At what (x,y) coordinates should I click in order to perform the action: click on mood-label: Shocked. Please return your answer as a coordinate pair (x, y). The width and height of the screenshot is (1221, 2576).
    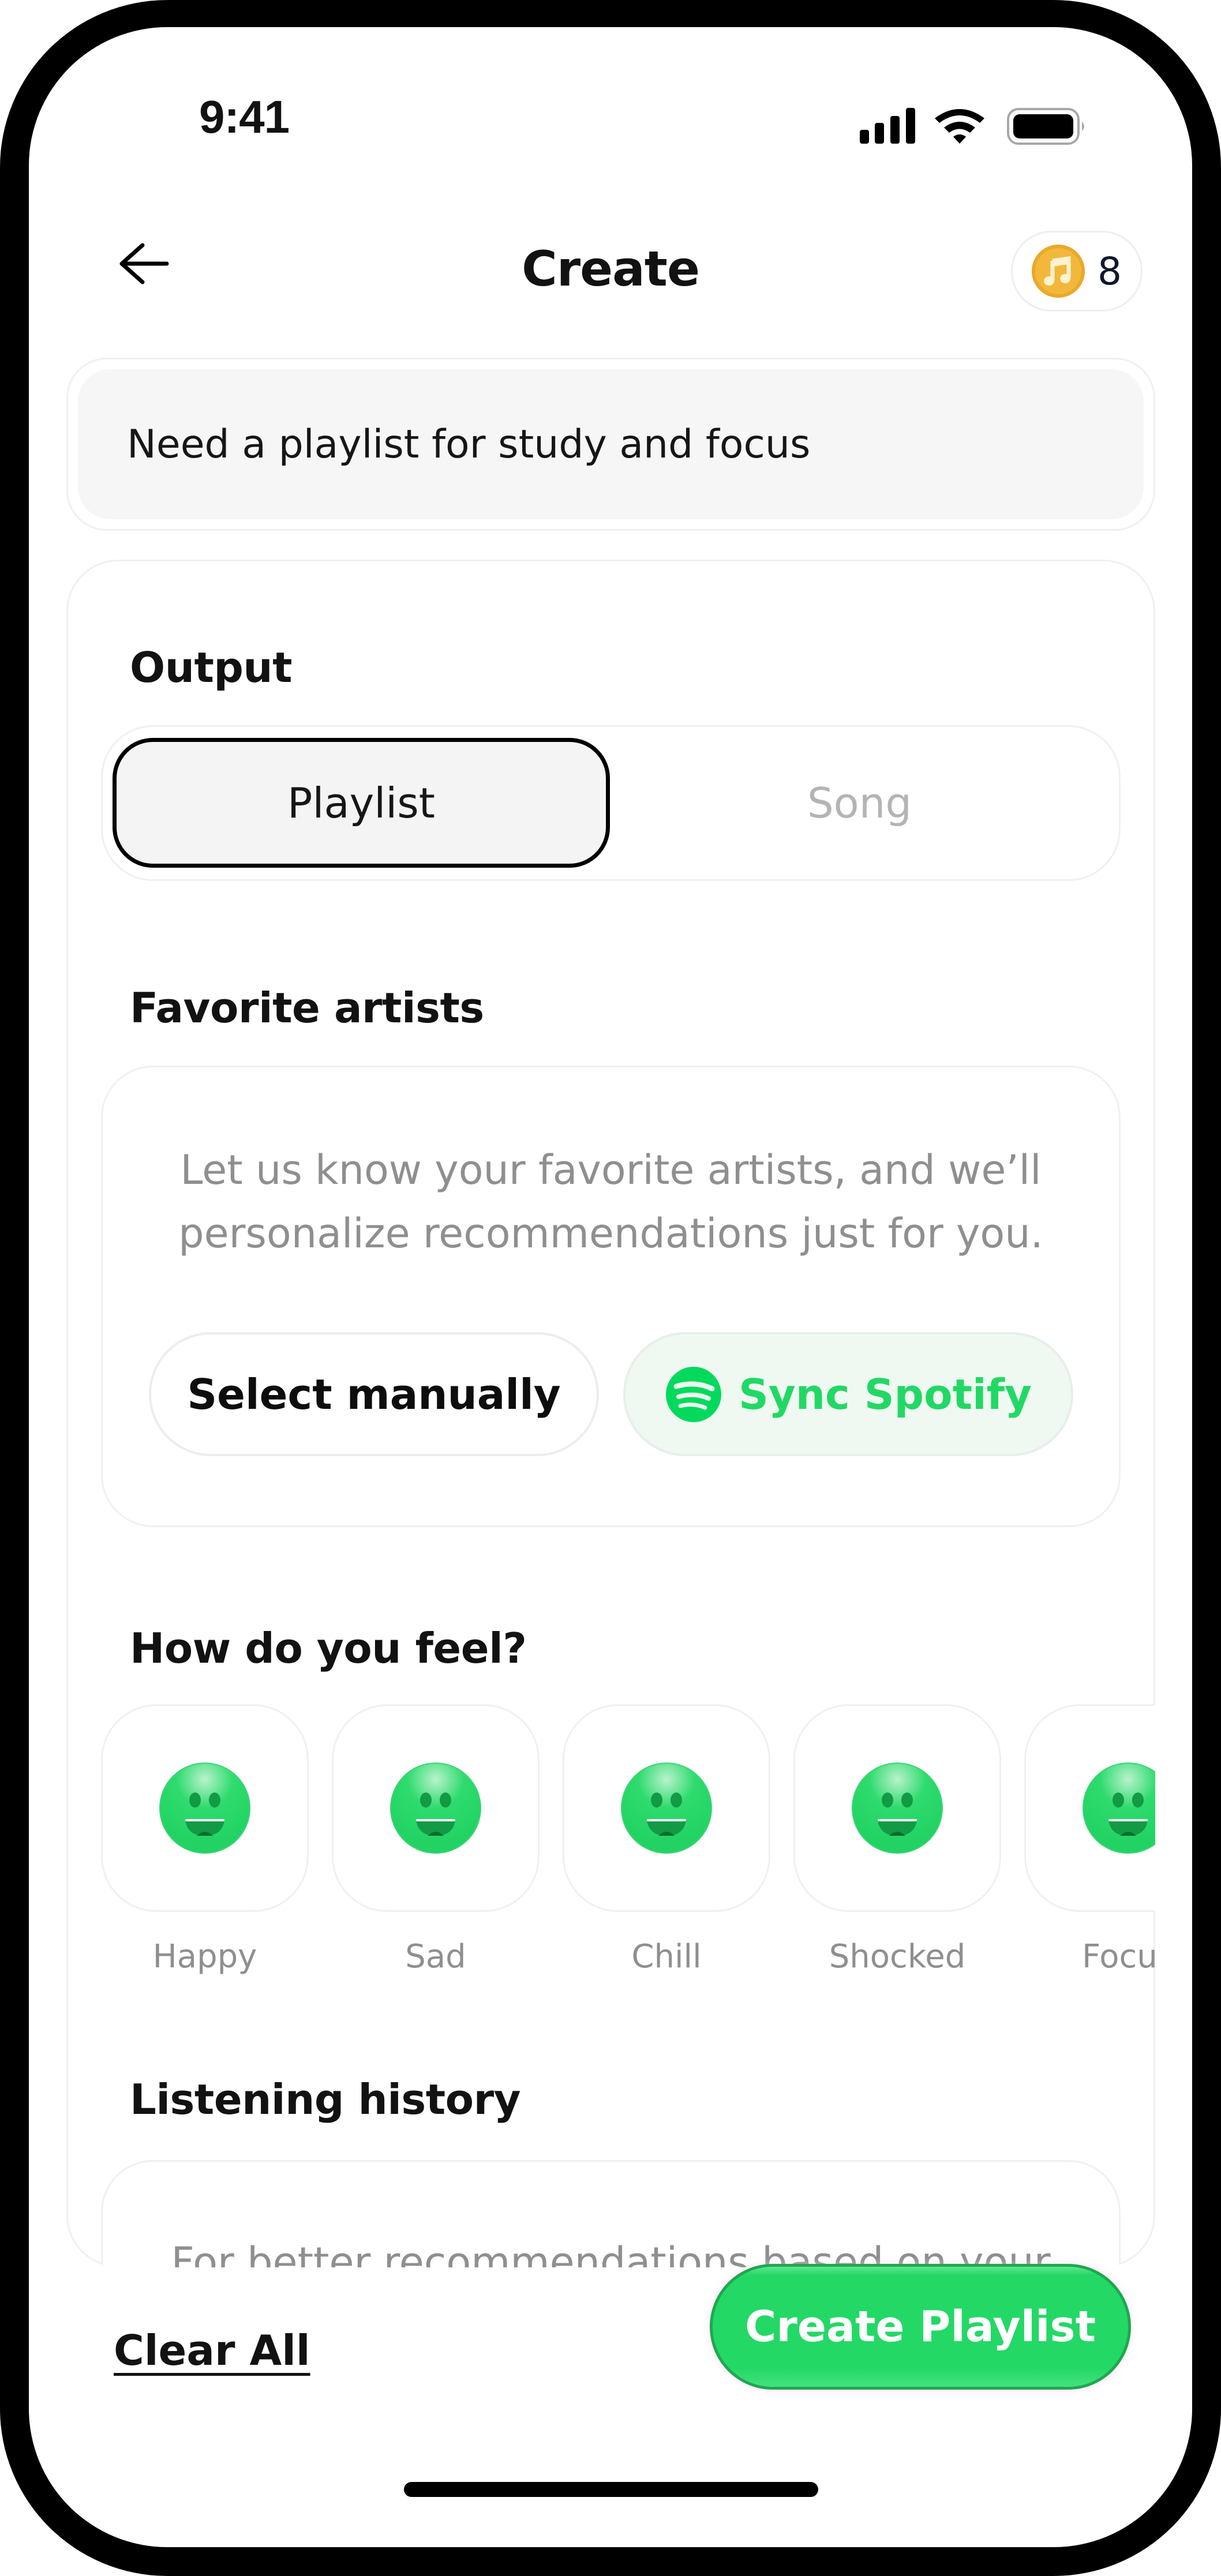
    Looking at the image, I should click on (897, 1956).